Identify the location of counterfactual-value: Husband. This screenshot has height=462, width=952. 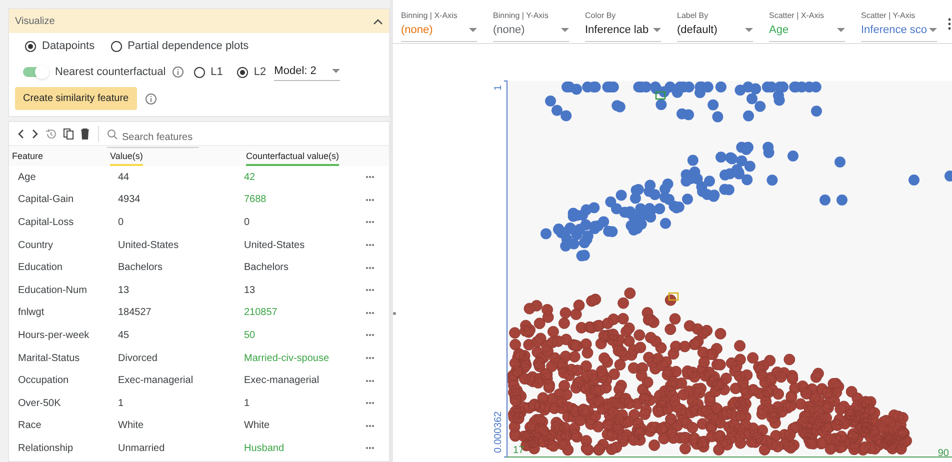
(265, 449).